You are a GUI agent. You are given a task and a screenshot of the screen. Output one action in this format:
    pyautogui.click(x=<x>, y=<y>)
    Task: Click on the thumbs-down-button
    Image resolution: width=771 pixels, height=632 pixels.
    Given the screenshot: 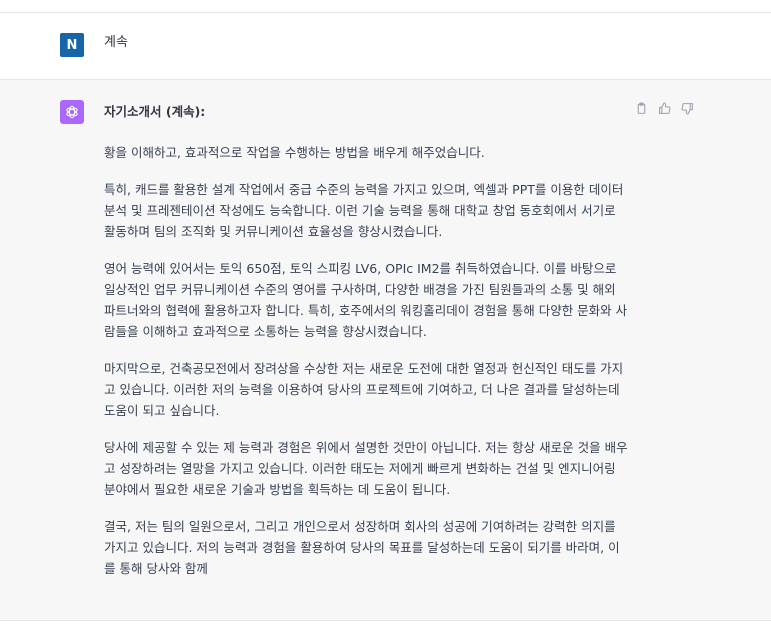 What is the action you would take?
    pyautogui.click(x=687, y=108)
    